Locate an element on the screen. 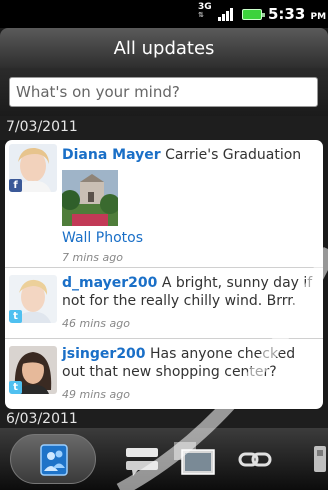 The height and width of the screenshot is (490, 328). clock: 5:33 PM is located at coordinates (297, 14).